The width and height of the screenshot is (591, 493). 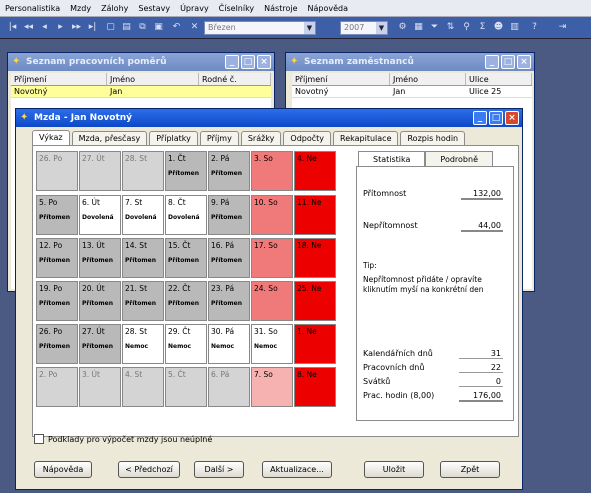 I want to click on save-button: Uložit, so click(x=394, y=469).